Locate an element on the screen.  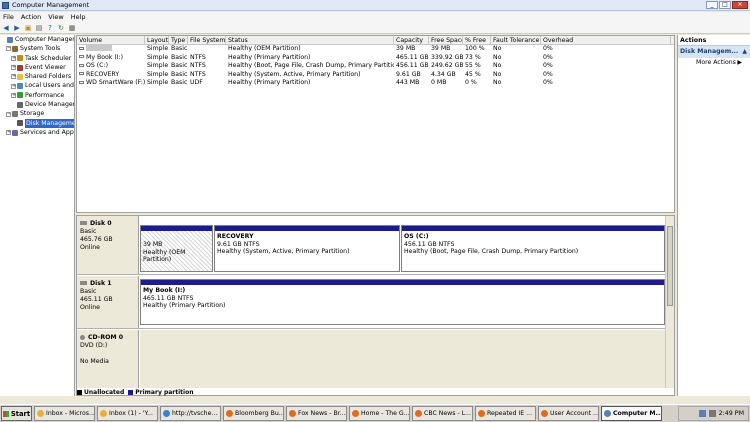
cdrom-type: DVD (D:) is located at coordinates (94, 345).